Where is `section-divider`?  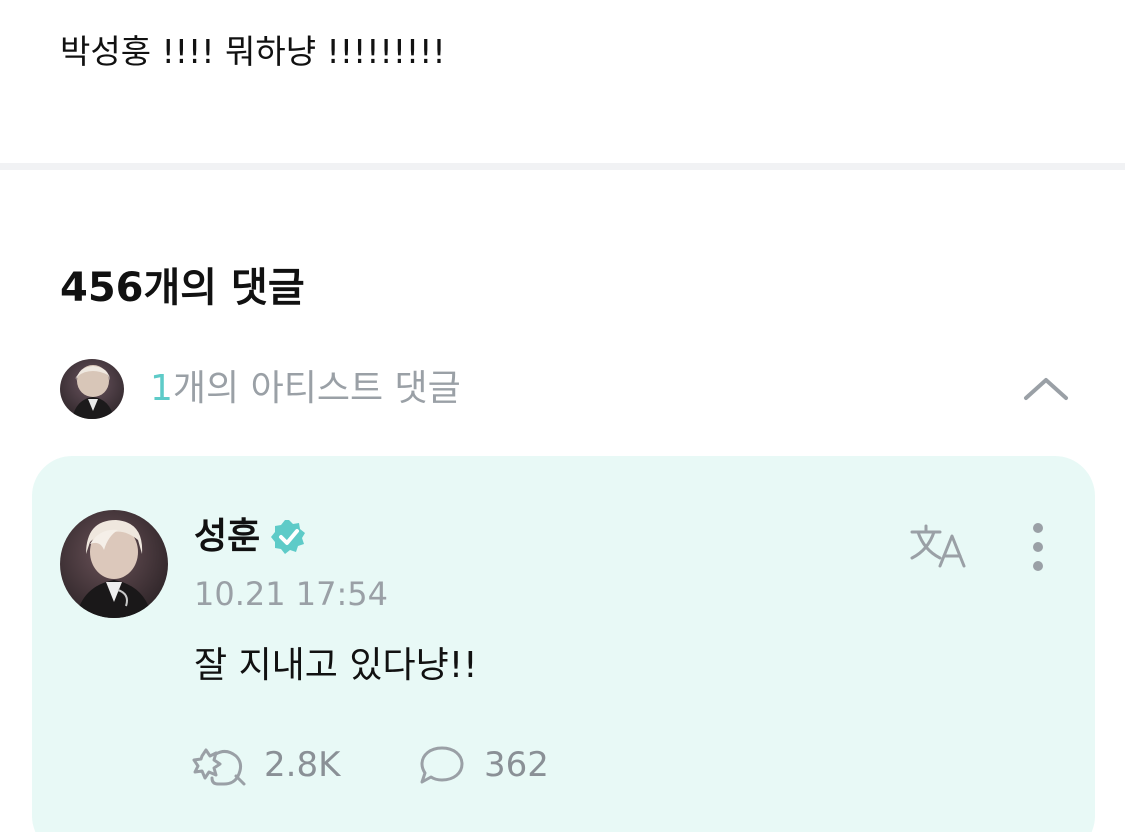
section-divider is located at coordinates (562, 166).